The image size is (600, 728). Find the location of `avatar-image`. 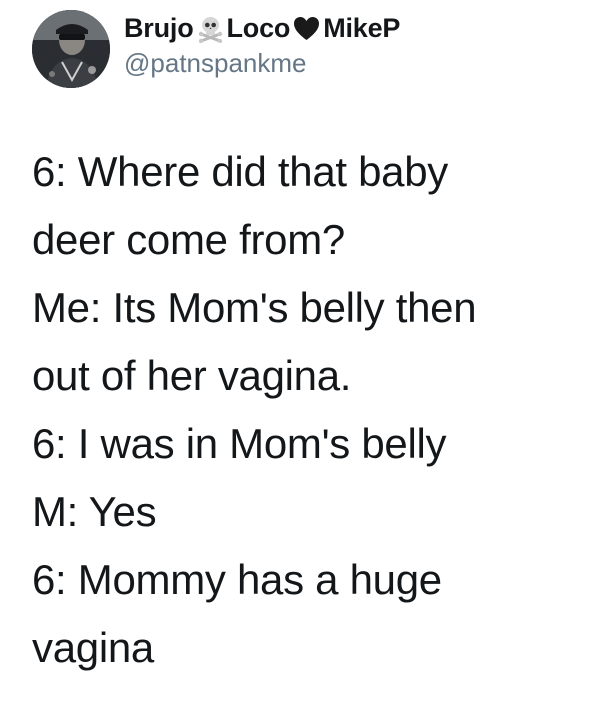

avatar-image is located at coordinates (71, 49).